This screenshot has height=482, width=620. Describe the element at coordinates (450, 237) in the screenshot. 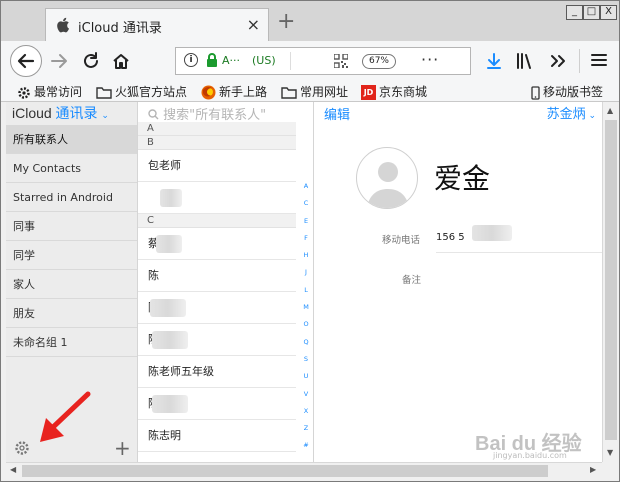

I see `field-value-mobile: 156 5` at that location.